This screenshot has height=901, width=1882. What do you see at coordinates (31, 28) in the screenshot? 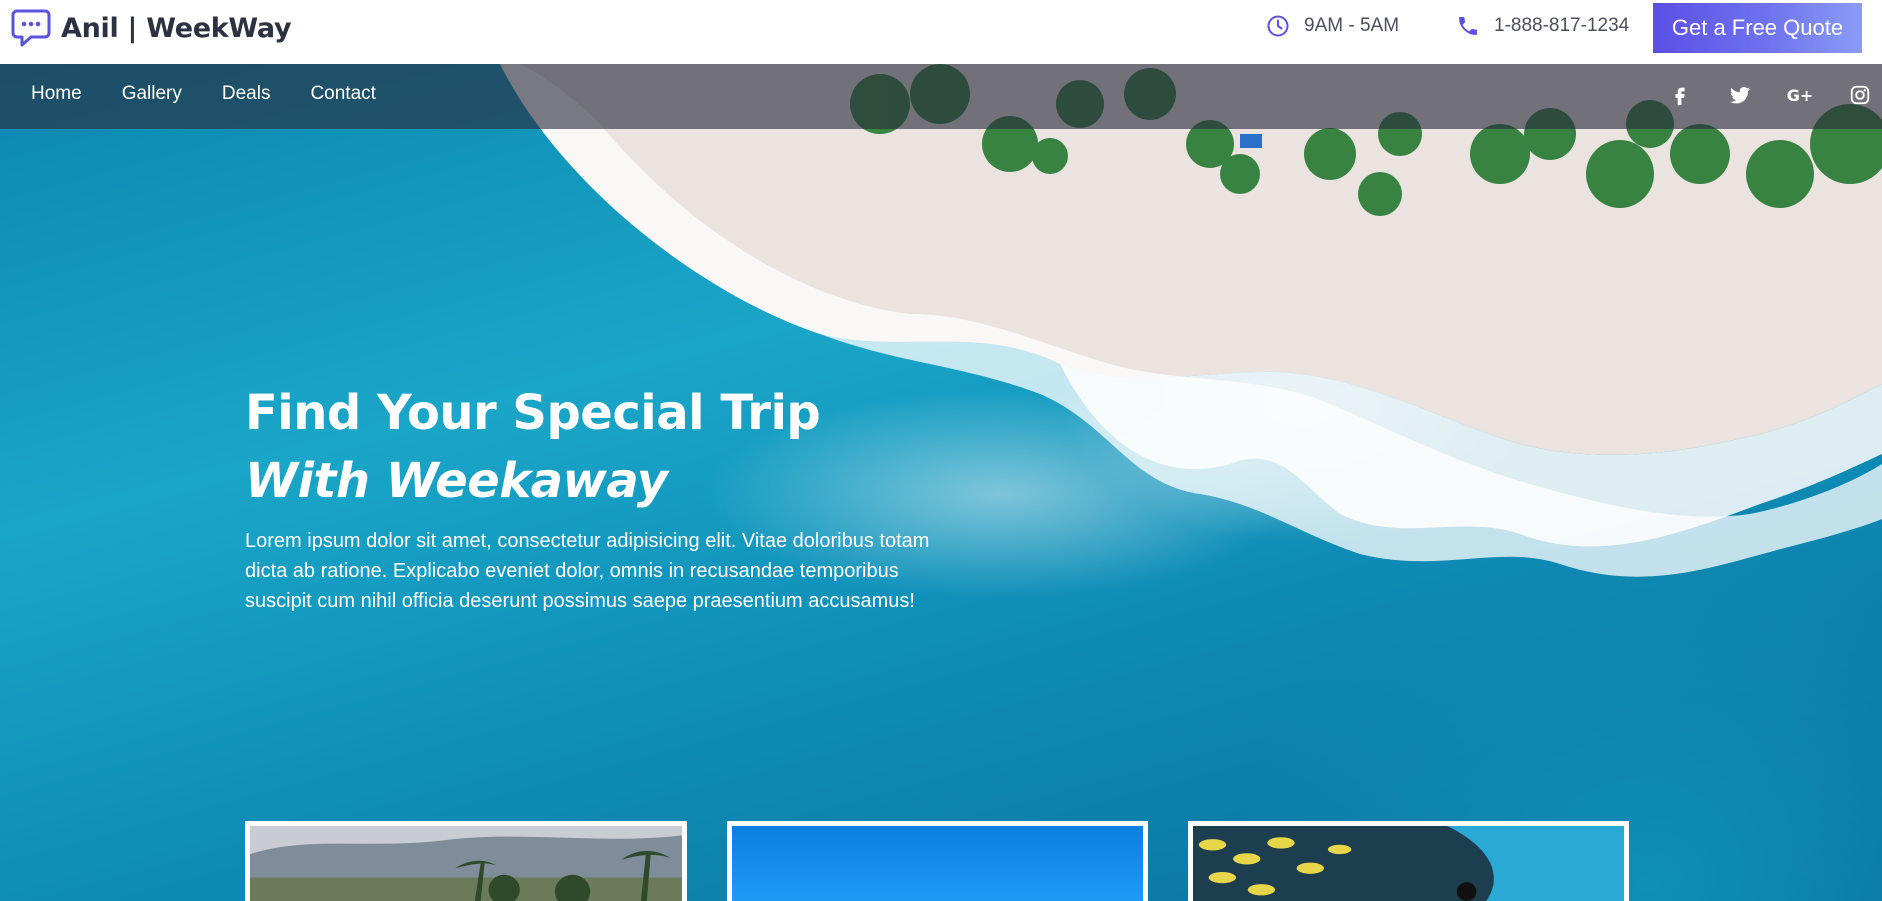
I see `chat-bubble-icon` at bounding box center [31, 28].